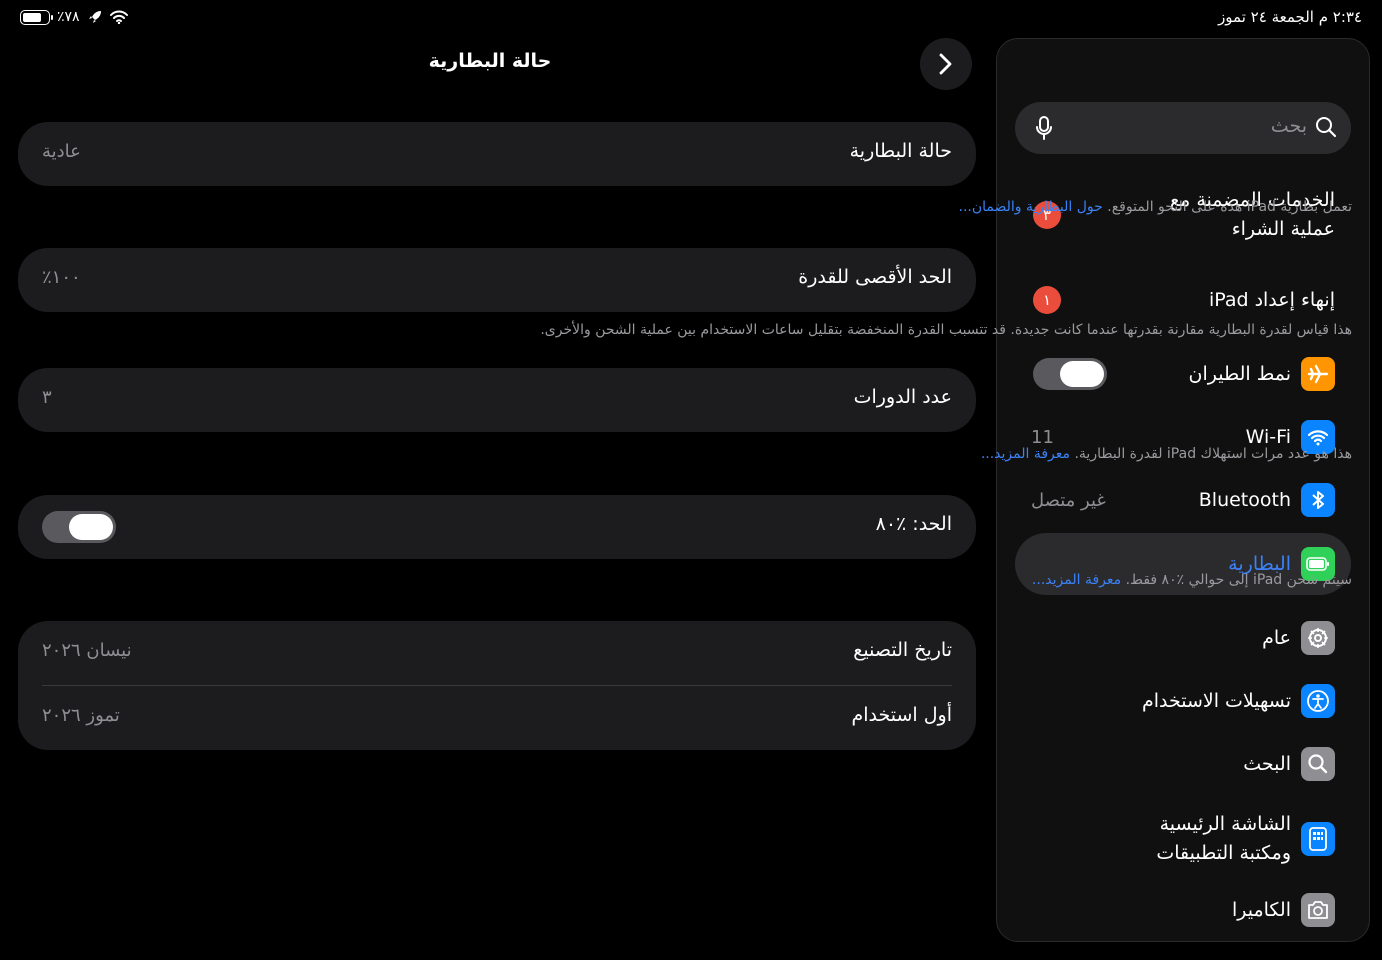 Image resolution: width=1382 pixels, height=960 pixels. I want to click on datetime: ٢:٣٤ م الجمعة ٢٤ تموز, so click(1290, 17).